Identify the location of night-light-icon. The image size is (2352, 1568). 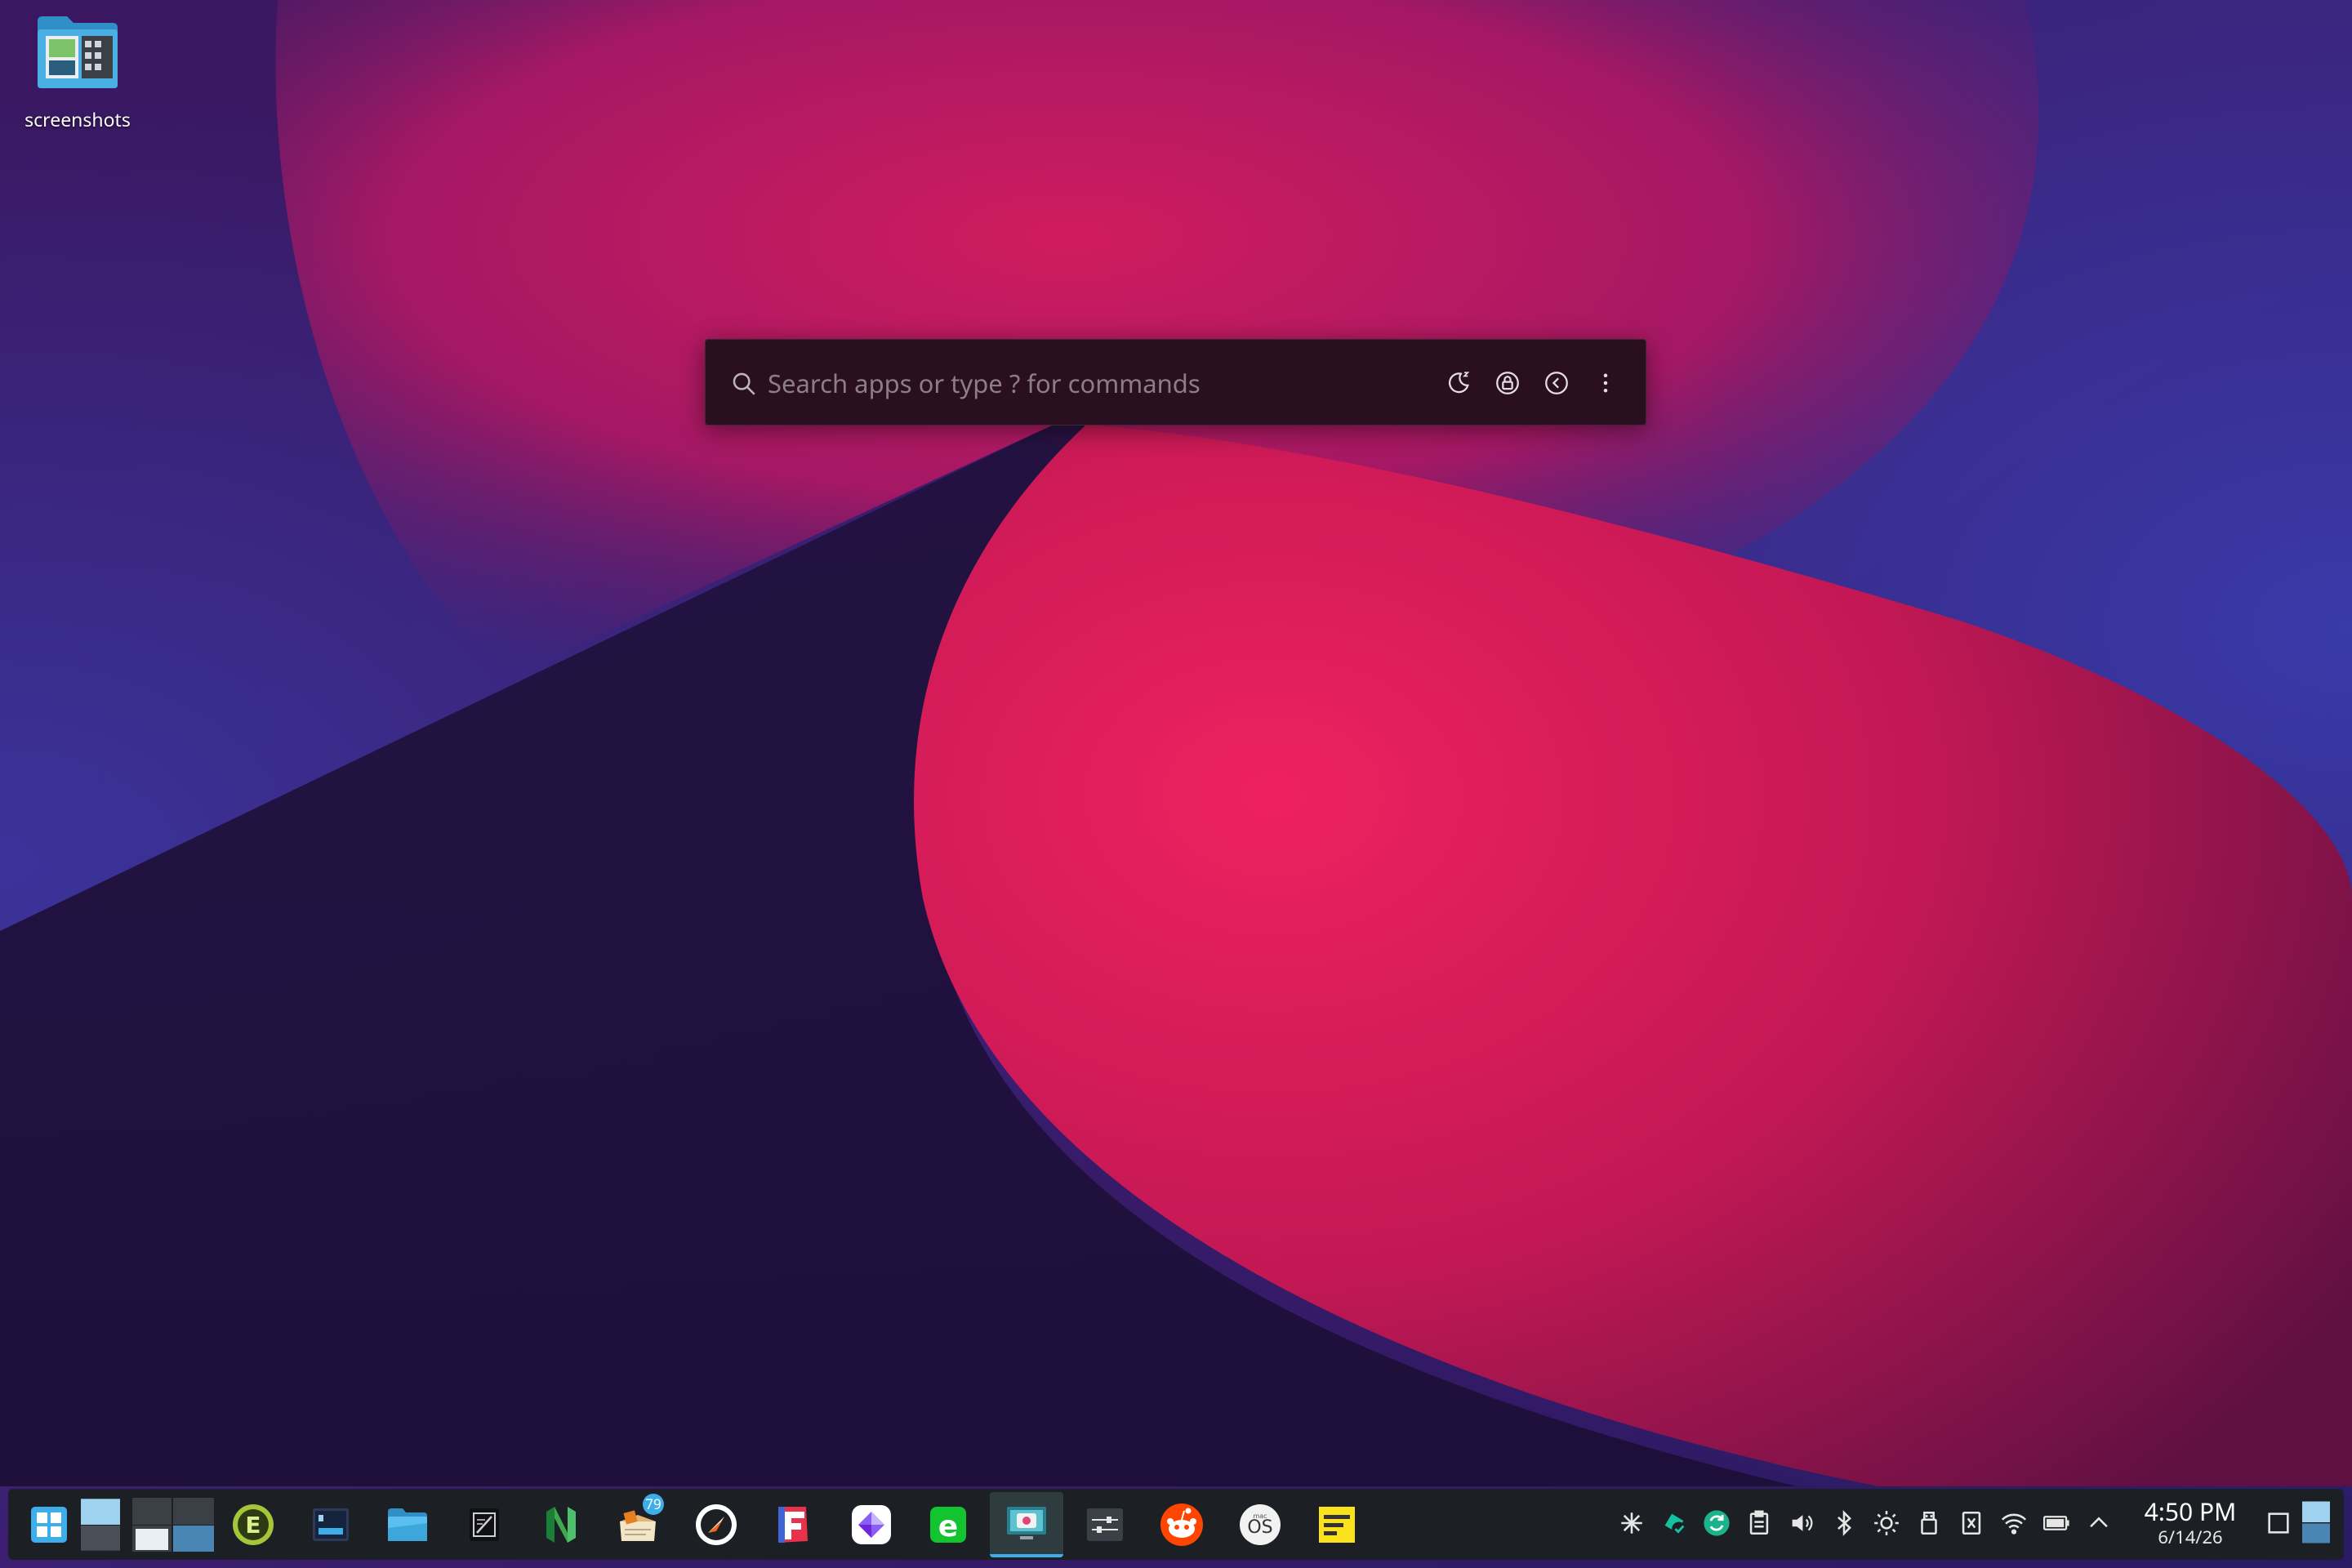
(1459, 383).